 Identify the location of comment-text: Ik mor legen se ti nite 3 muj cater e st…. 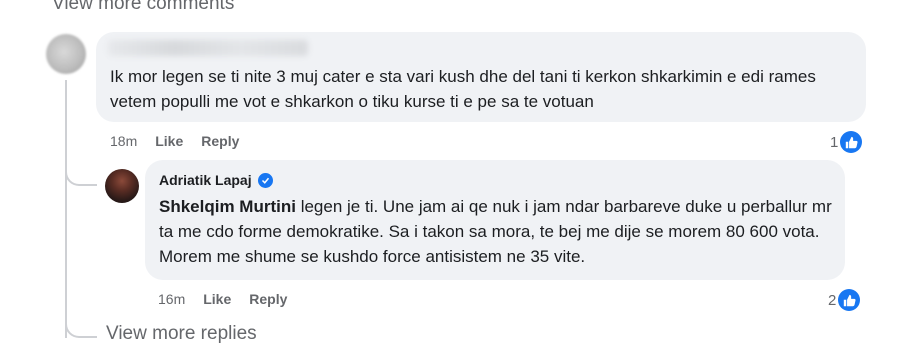
(463, 89).